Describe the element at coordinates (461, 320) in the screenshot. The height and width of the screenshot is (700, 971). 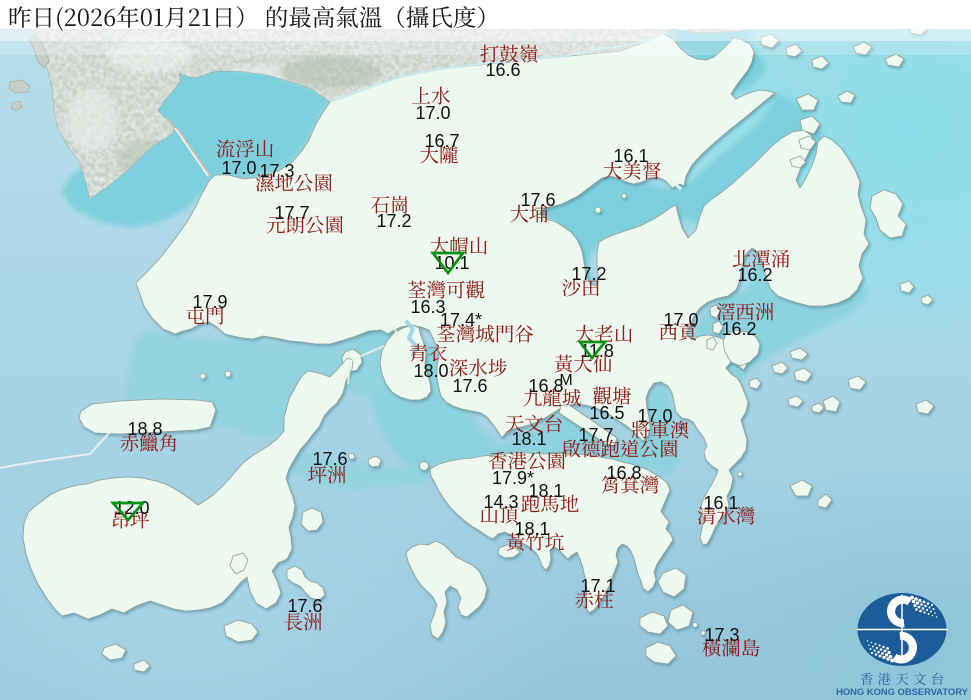
I see `svg-text: 17.4*` at that location.